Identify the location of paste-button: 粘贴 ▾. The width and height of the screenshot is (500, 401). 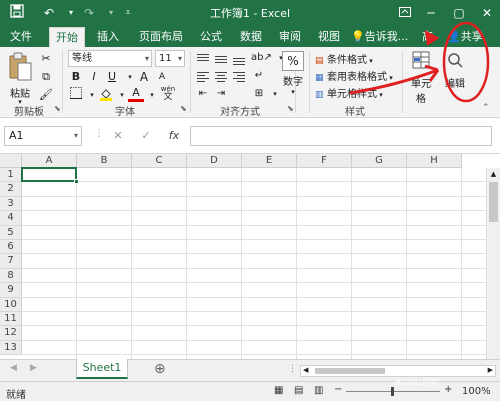
(20, 78).